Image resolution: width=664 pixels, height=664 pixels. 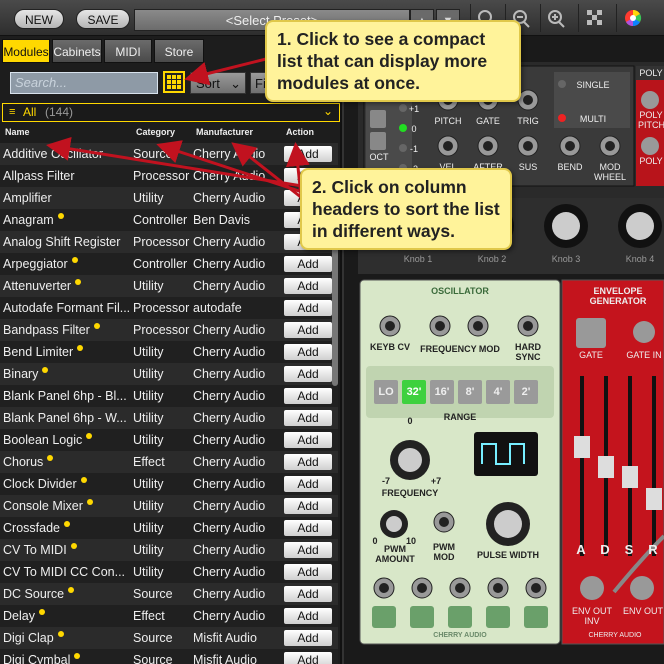 What do you see at coordinates (39, 19) in the screenshot?
I see `new-button: NEW` at bounding box center [39, 19].